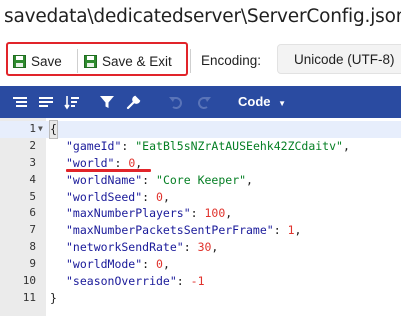 The width and height of the screenshot is (401, 316). What do you see at coordinates (204, 247) in the screenshot?
I see `json-value: 30` at bounding box center [204, 247].